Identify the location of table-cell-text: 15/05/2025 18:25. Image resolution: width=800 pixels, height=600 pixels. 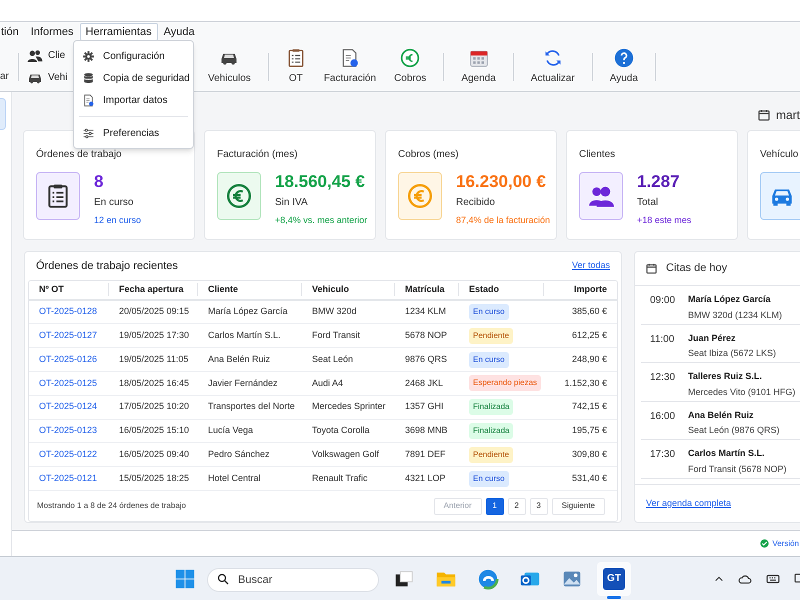
(154, 478).